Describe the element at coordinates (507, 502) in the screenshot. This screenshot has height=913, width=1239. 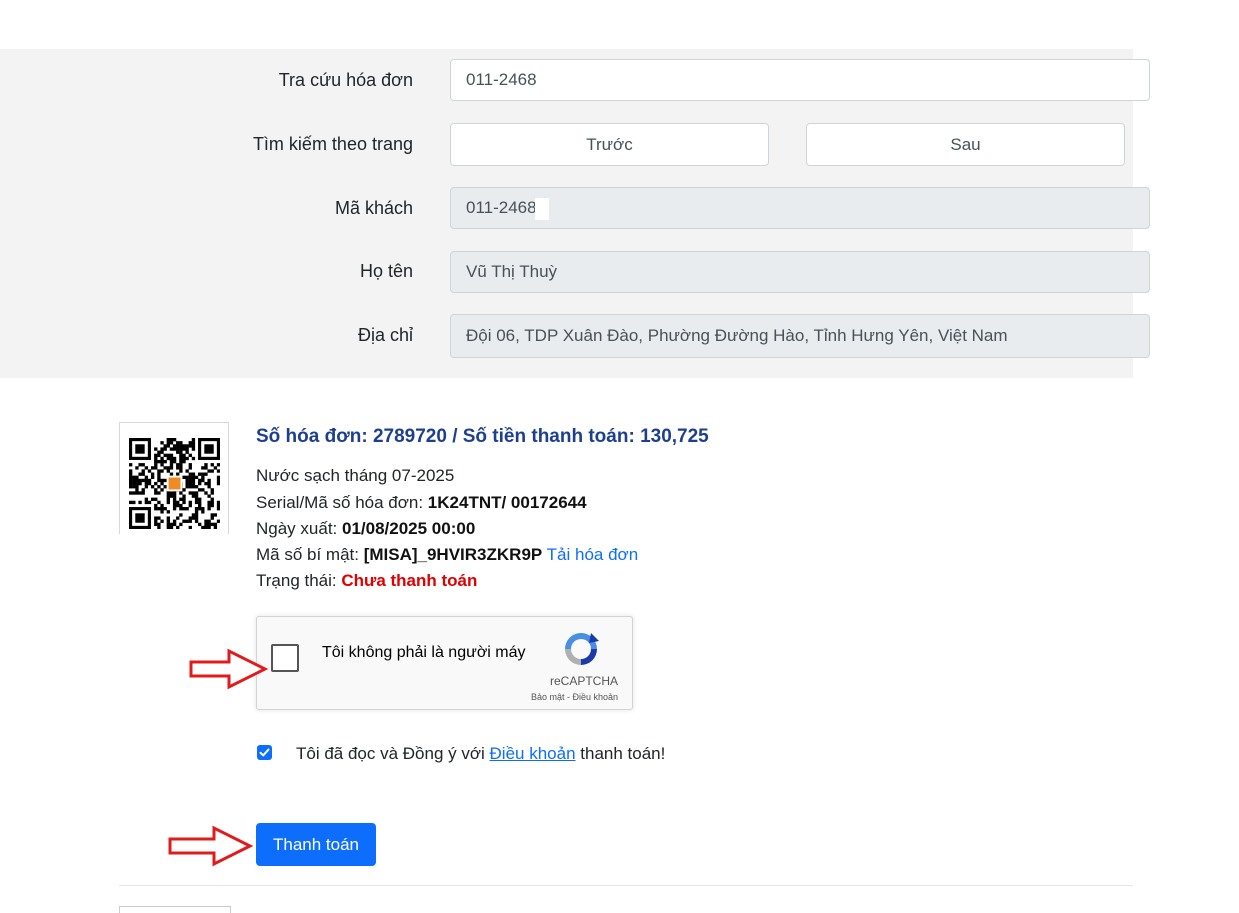
I see `serial-value: 1K24TNT/ 00172644` at that location.